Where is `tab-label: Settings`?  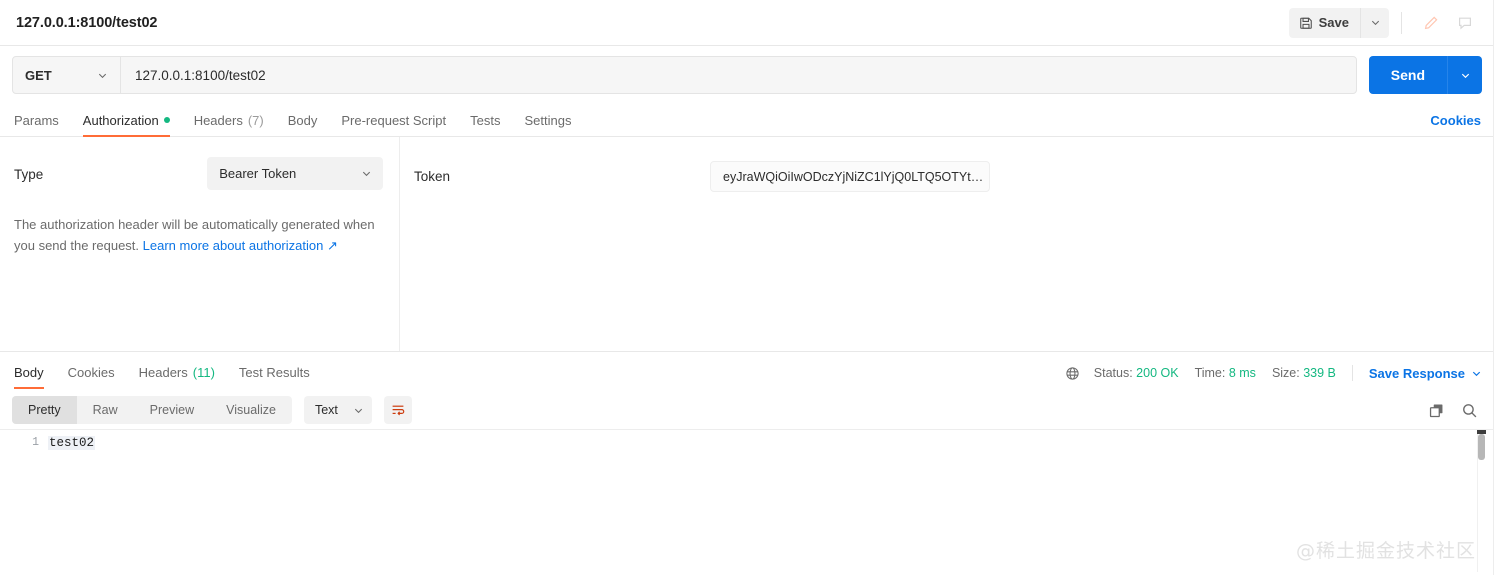 tab-label: Settings is located at coordinates (548, 120).